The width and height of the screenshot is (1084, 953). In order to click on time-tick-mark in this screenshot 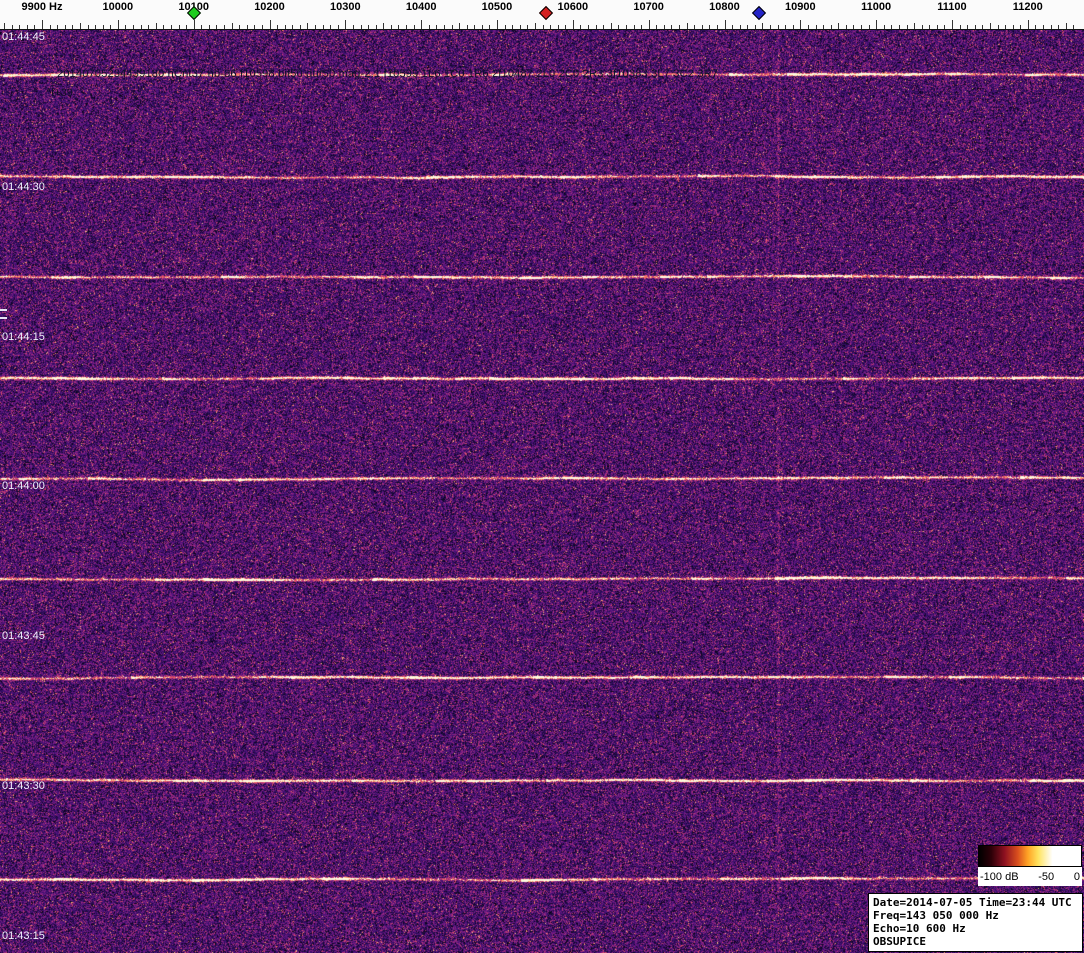, I will do `click(3, 310)`.